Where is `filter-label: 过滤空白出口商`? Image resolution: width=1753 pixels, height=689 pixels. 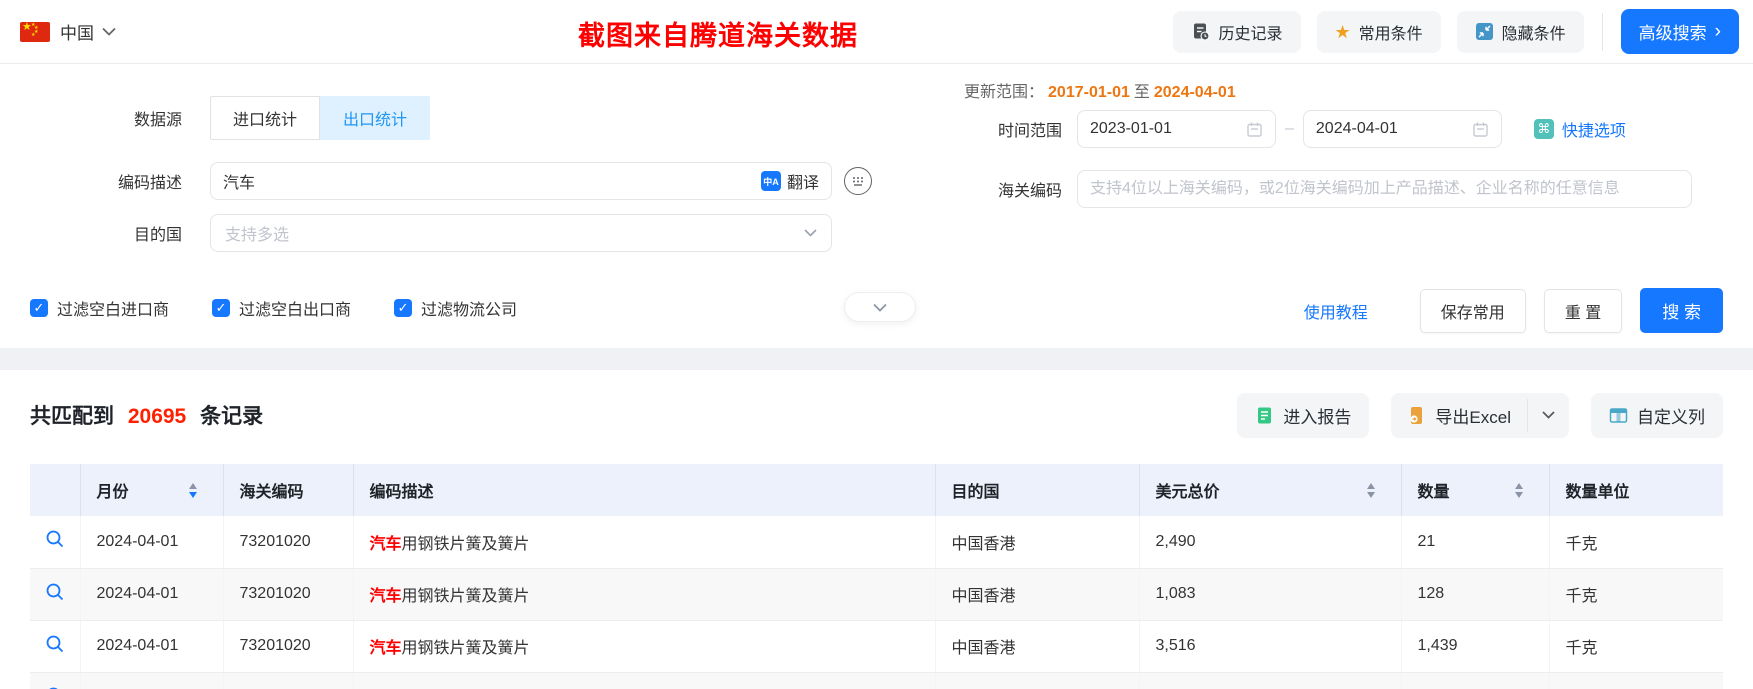
filter-label: 过滤空白出口商 is located at coordinates (295, 310).